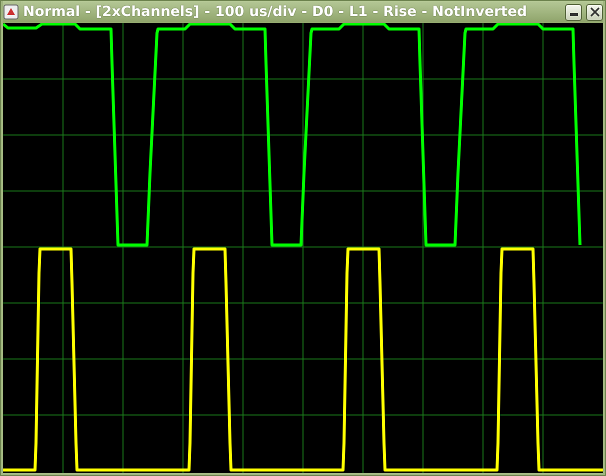 The height and width of the screenshot is (476, 606). I want to click on close-icon, so click(595, 12).